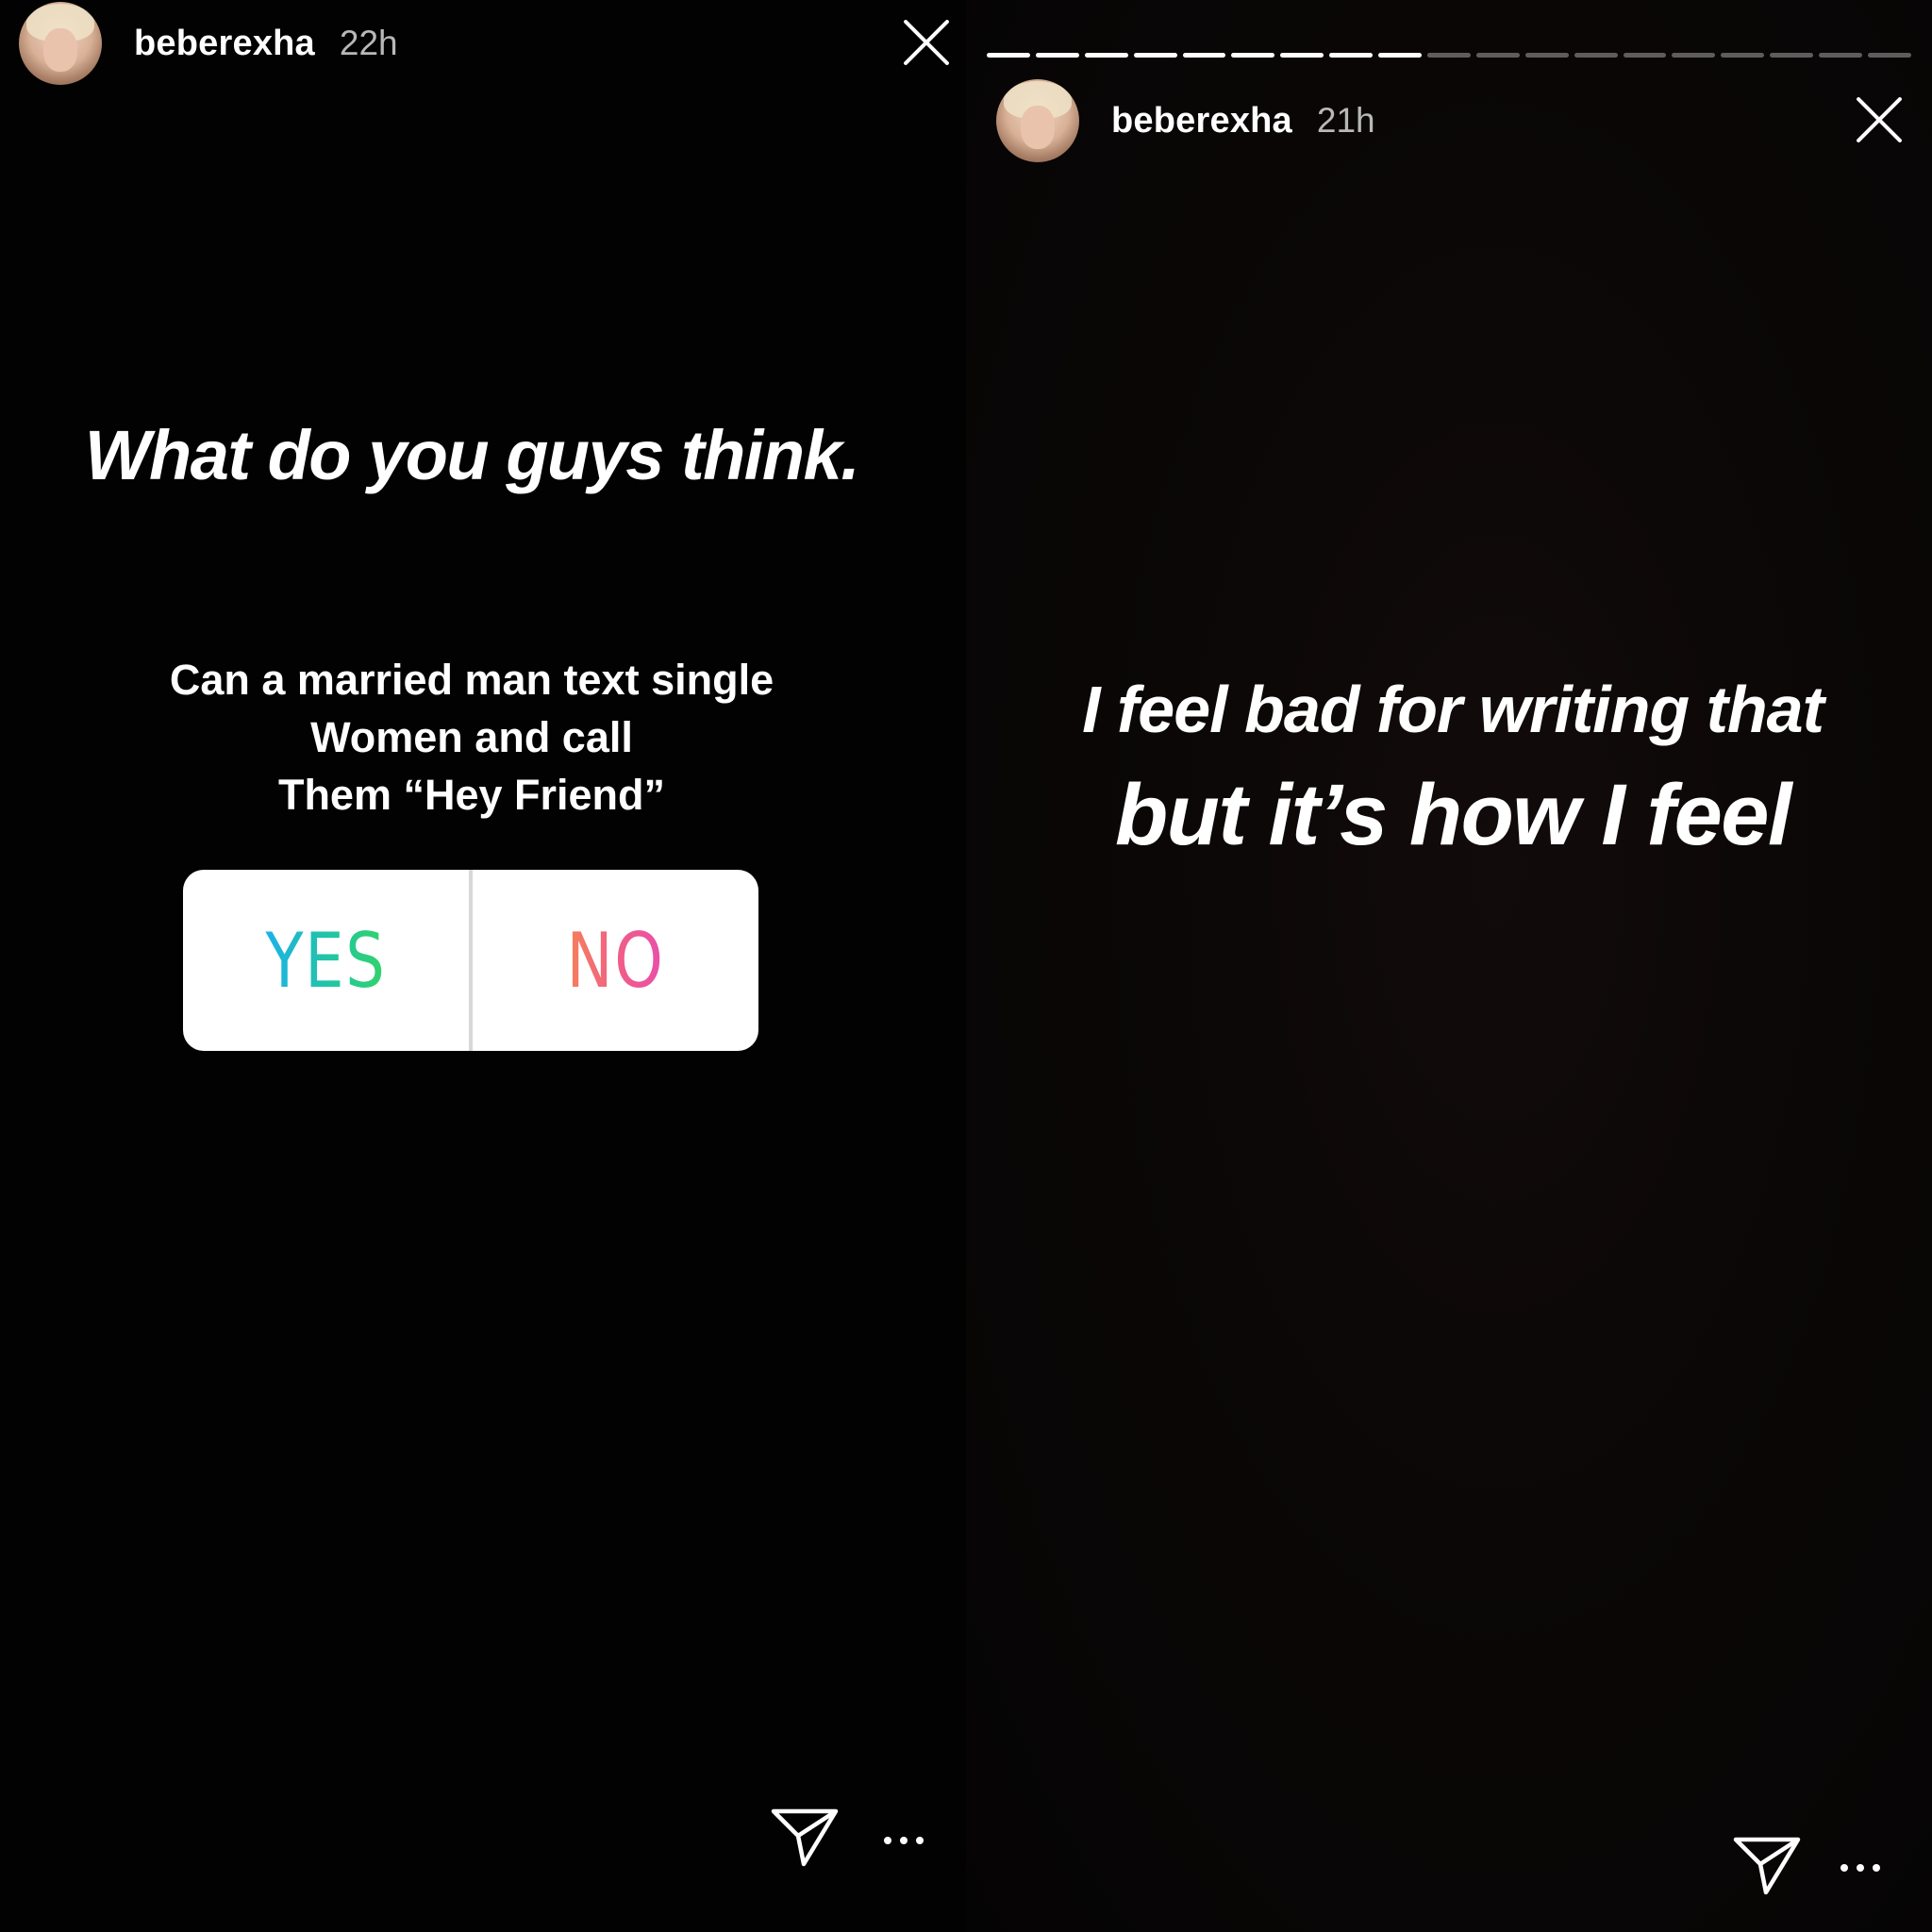 The width and height of the screenshot is (1932, 1932). I want to click on story-progress-bar, so click(1449, 56).